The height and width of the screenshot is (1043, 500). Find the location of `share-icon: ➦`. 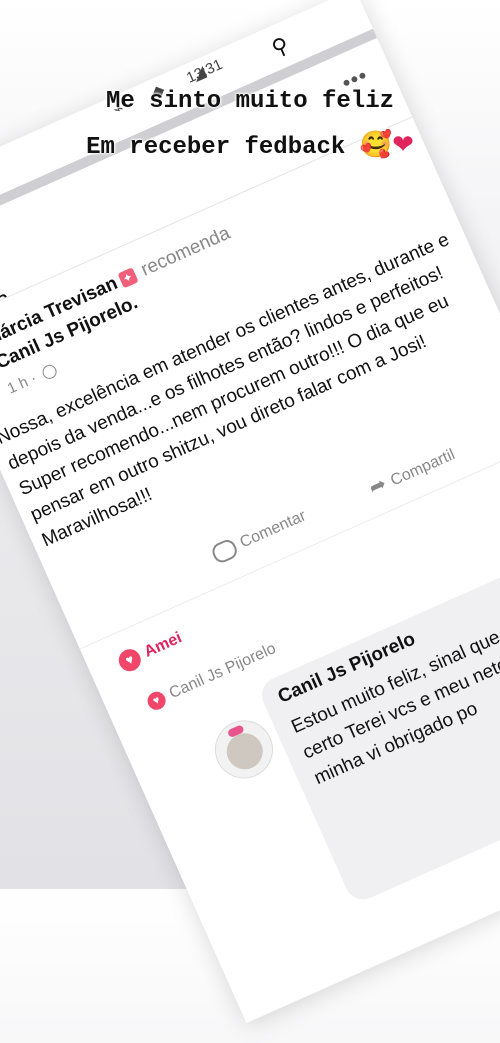

share-icon: ➦ is located at coordinates (377, 486).